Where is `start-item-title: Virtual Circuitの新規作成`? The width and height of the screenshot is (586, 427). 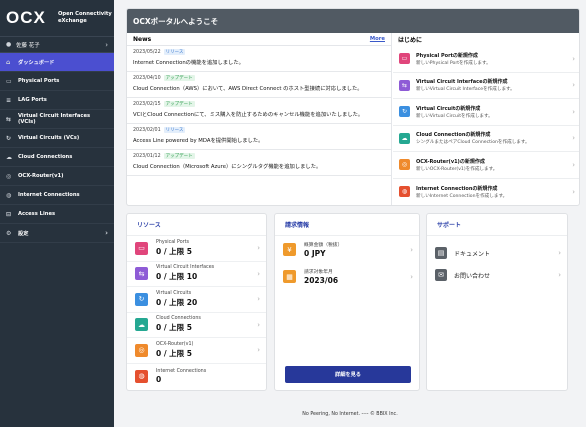
start-item-title: Virtual Circuitの新規作成 is located at coordinates (448, 108).